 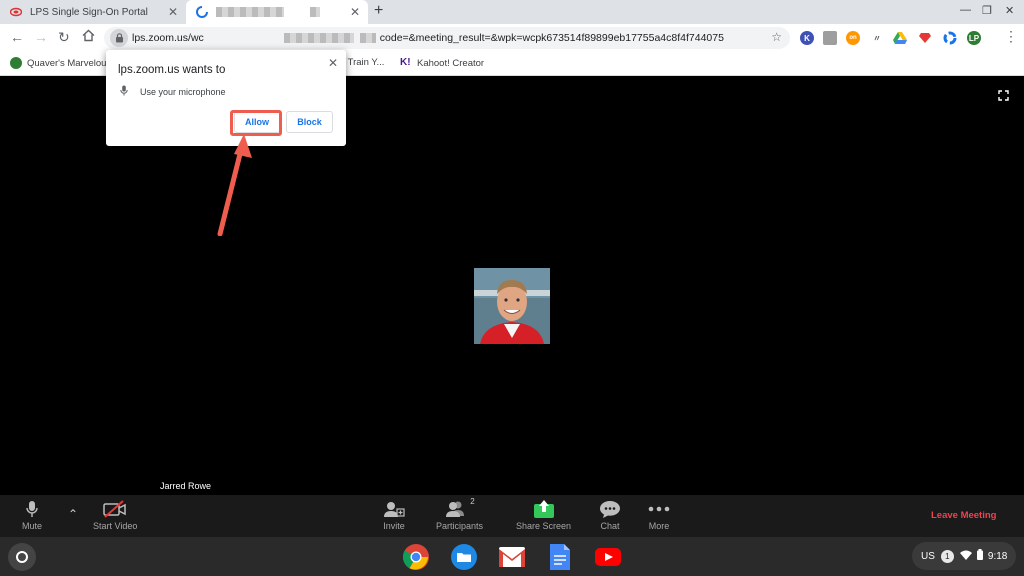 What do you see at coordinates (1009, 10) in the screenshot?
I see `close-window-icon: ✕` at bounding box center [1009, 10].